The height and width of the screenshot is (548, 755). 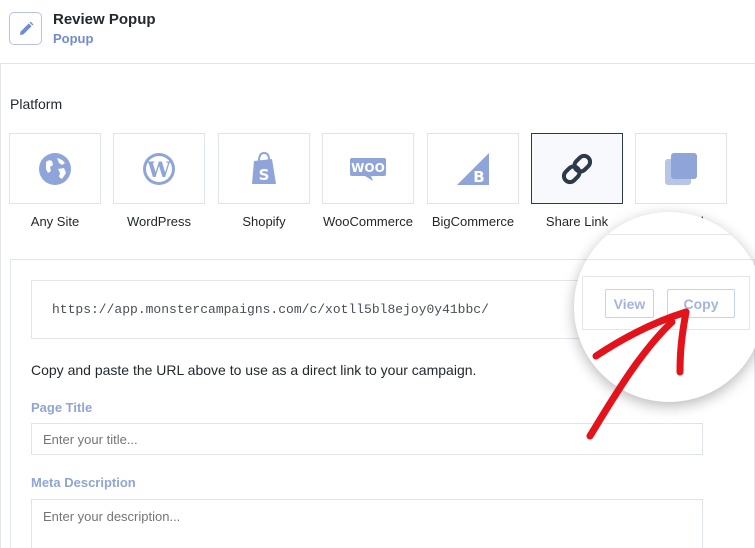 What do you see at coordinates (377, 32) in the screenshot?
I see `campaign-header: Review Popup Popup` at bounding box center [377, 32].